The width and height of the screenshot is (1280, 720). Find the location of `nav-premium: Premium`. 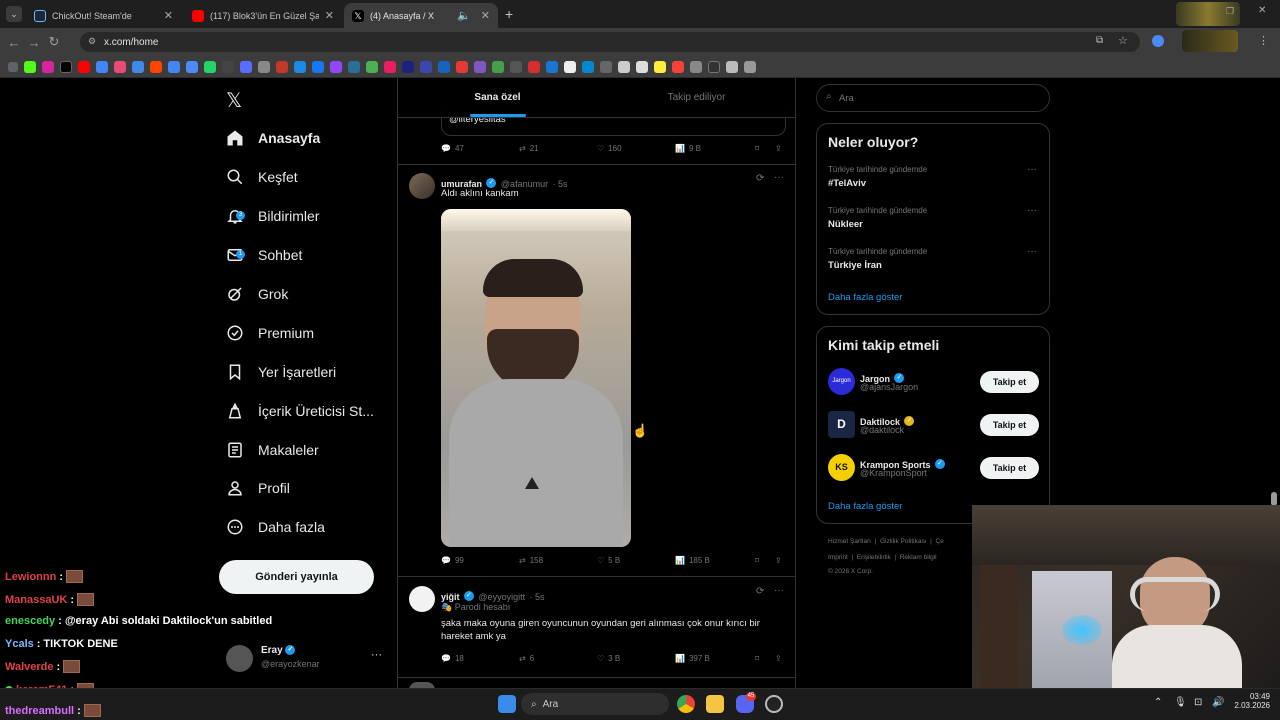

nav-premium: Premium is located at coordinates (270, 333).